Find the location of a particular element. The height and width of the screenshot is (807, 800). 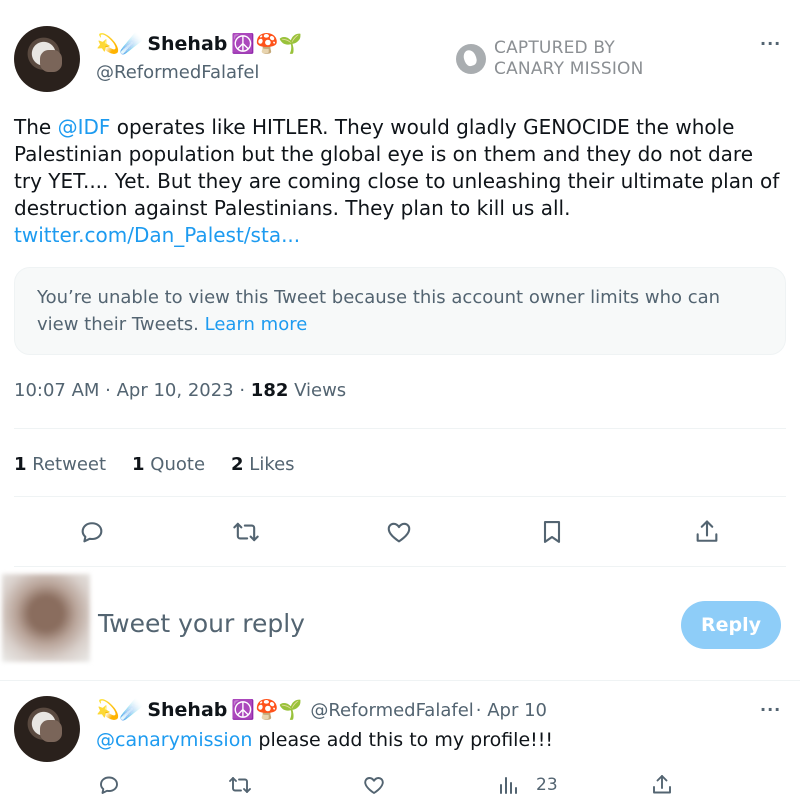

canary-watermark: CAPTURED BY CANARY MISSION is located at coordinates (550, 59).